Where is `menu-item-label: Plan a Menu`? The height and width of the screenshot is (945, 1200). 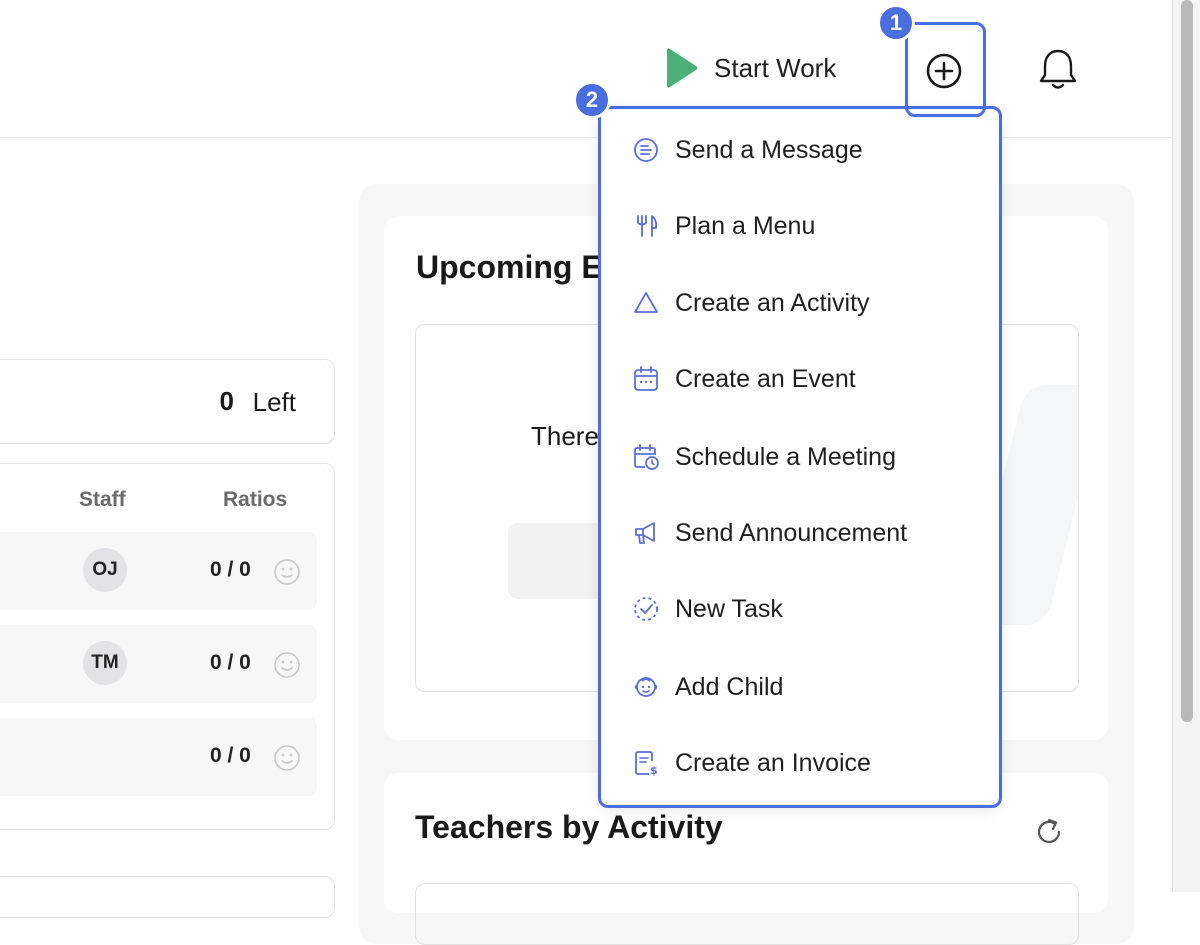 menu-item-label: Plan a Menu is located at coordinates (745, 225).